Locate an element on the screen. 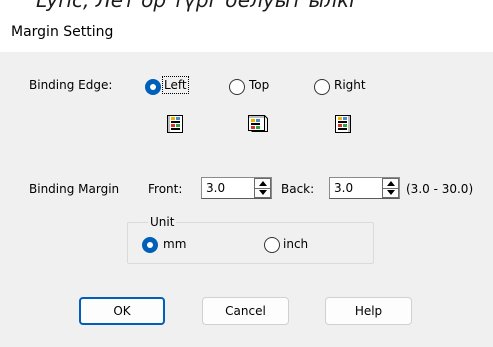 This screenshot has width=493, height=347. back-margin-spin-buttons is located at coordinates (390, 188).